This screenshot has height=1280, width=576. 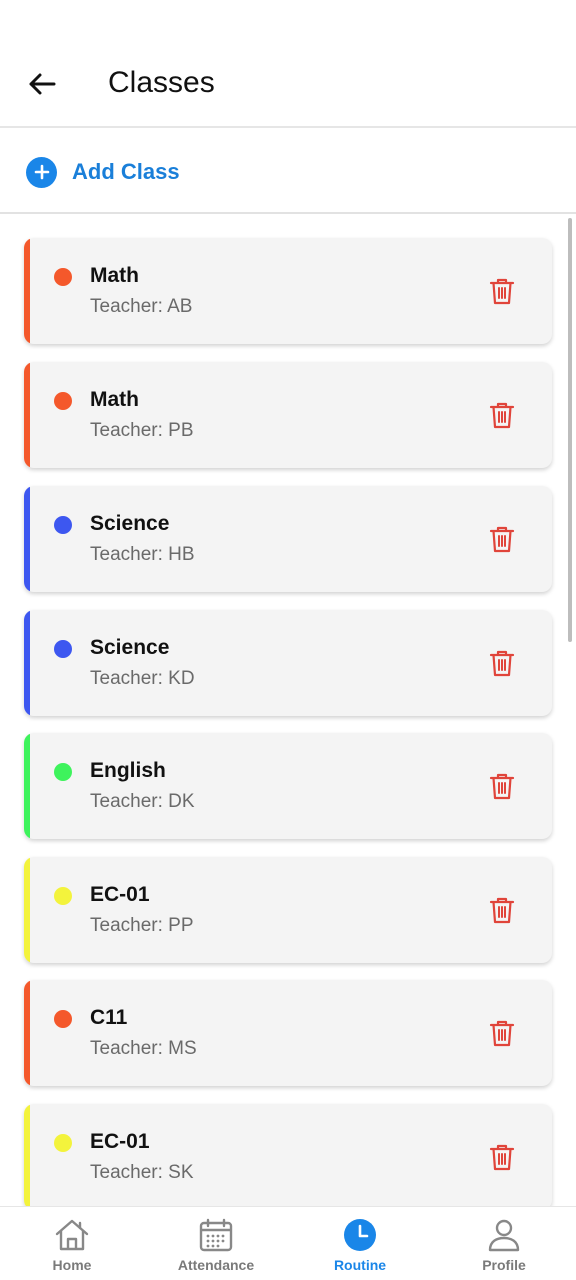 What do you see at coordinates (216, 1235) in the screenshot?
I see `calendar-icon` at bounding box center [216, 1235].